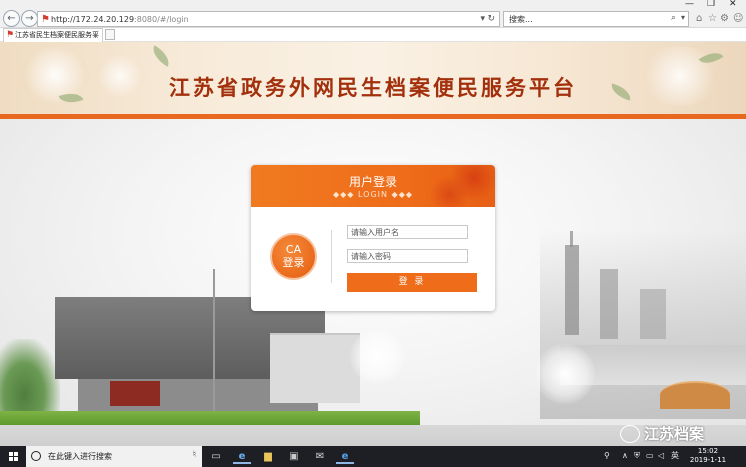 The image size is (746, 467). I want to click on clock-date: 2019-1-11, so click(708, 460).